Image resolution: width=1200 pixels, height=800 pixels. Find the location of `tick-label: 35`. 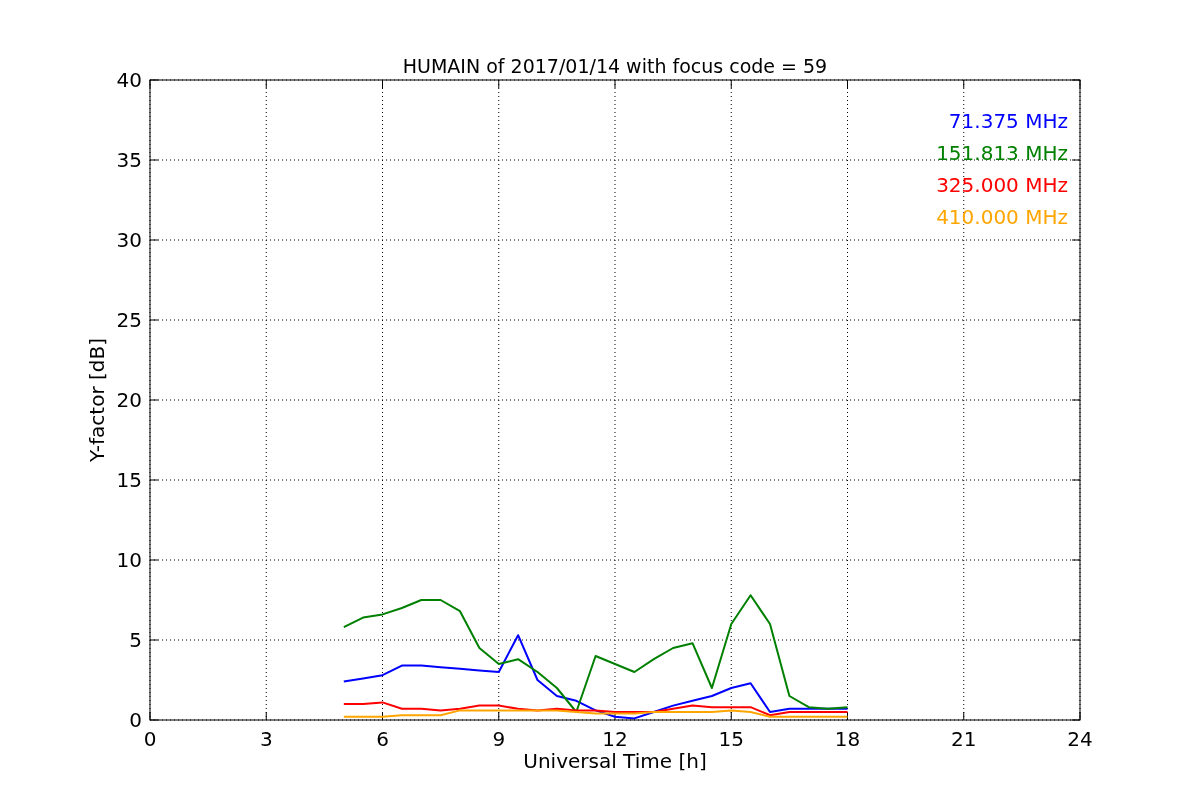

tick-label: 35 is located at coordinates (129, 160).